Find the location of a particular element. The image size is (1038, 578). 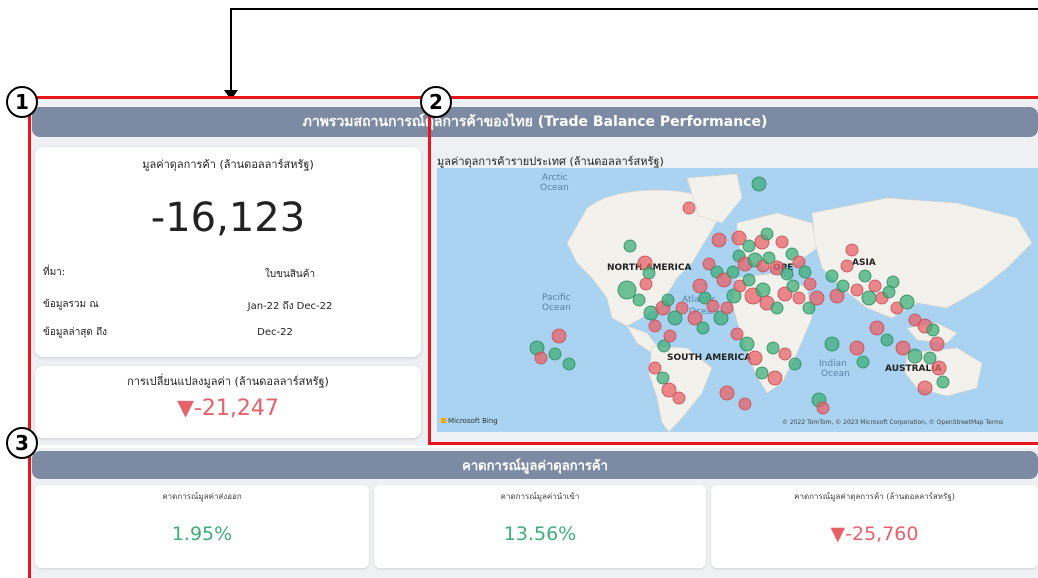

section-1-badge: 1 is located at coordinates (22, 102).